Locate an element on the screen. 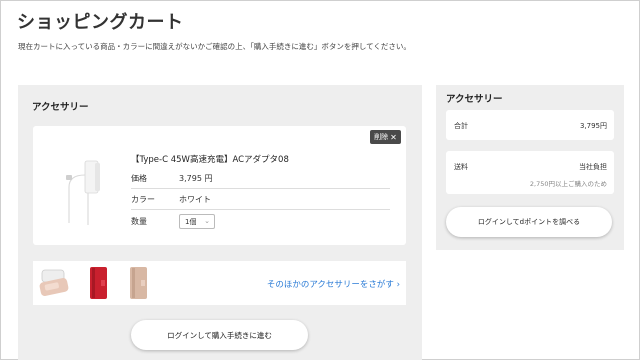 The width and height of the screenshot is (640, 360). product-name: 【Type-C 45W高速充電】ACアダプタ08 is located at coordinates (210, 160).